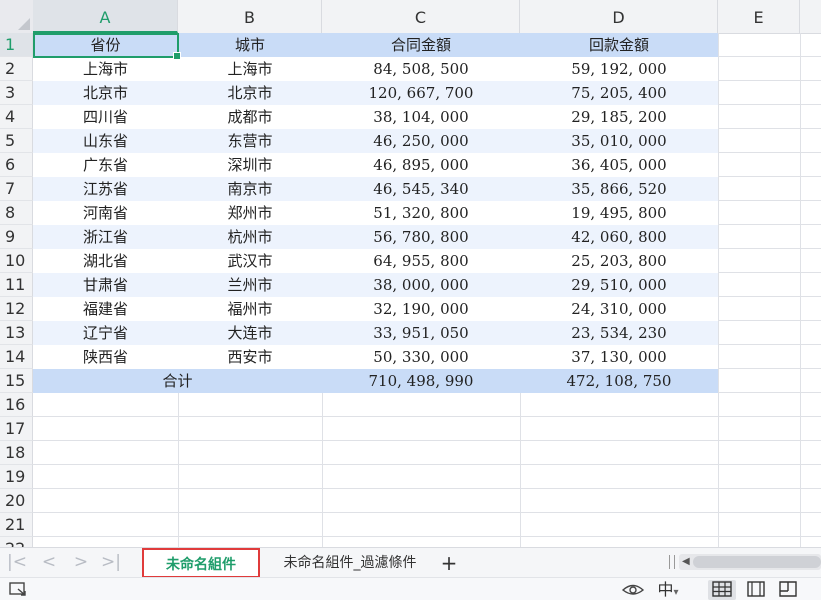  What do you see at coordinates (619, 117) in the screenshot?
I see `table-cell: 29, 185, 200` at bounding box center [619, 117].